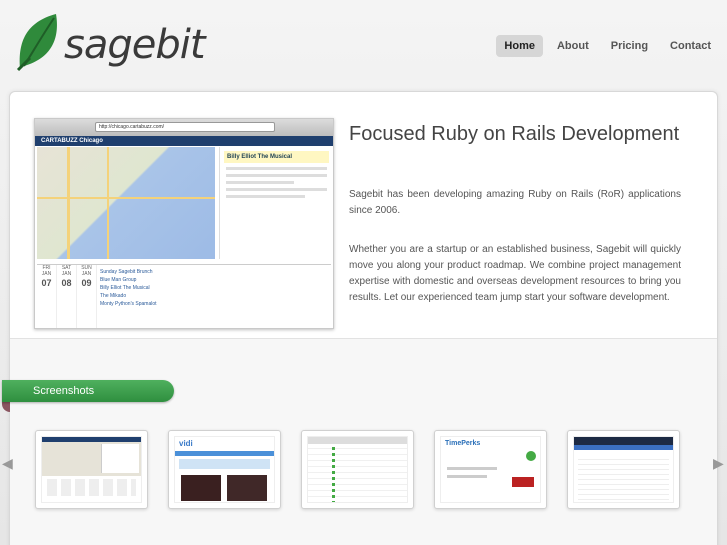  I want to click on chevron-left-icon: ◀, so click(7, 463).